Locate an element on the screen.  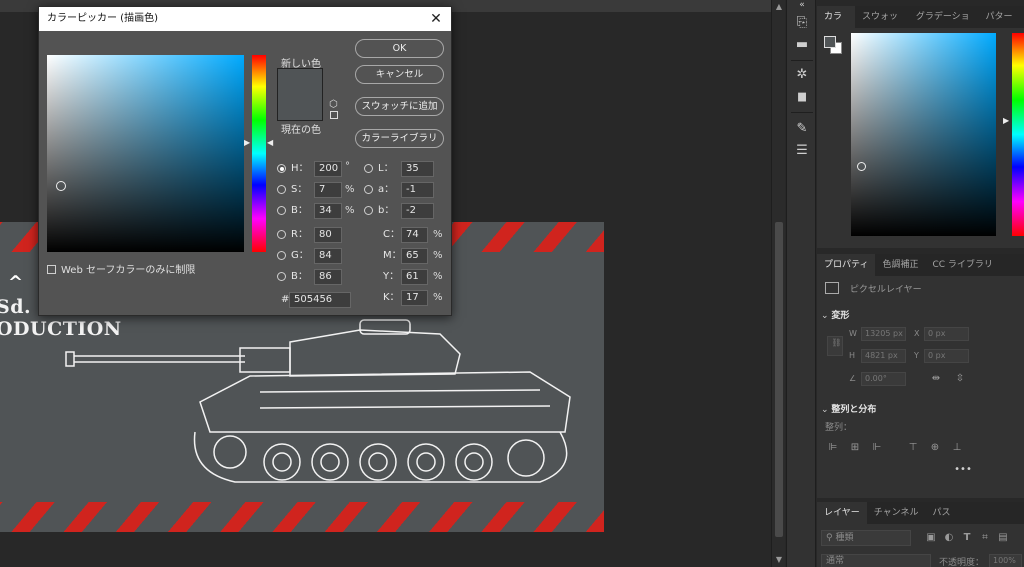
align-bottom-icon: ⊥ is located at coordinates (957, 448).